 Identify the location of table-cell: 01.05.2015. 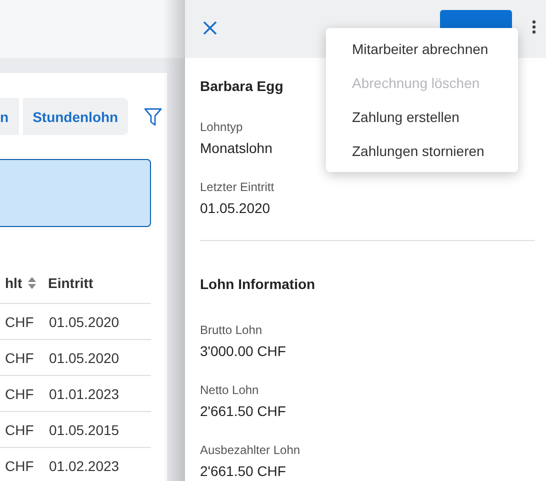
(84, 430).